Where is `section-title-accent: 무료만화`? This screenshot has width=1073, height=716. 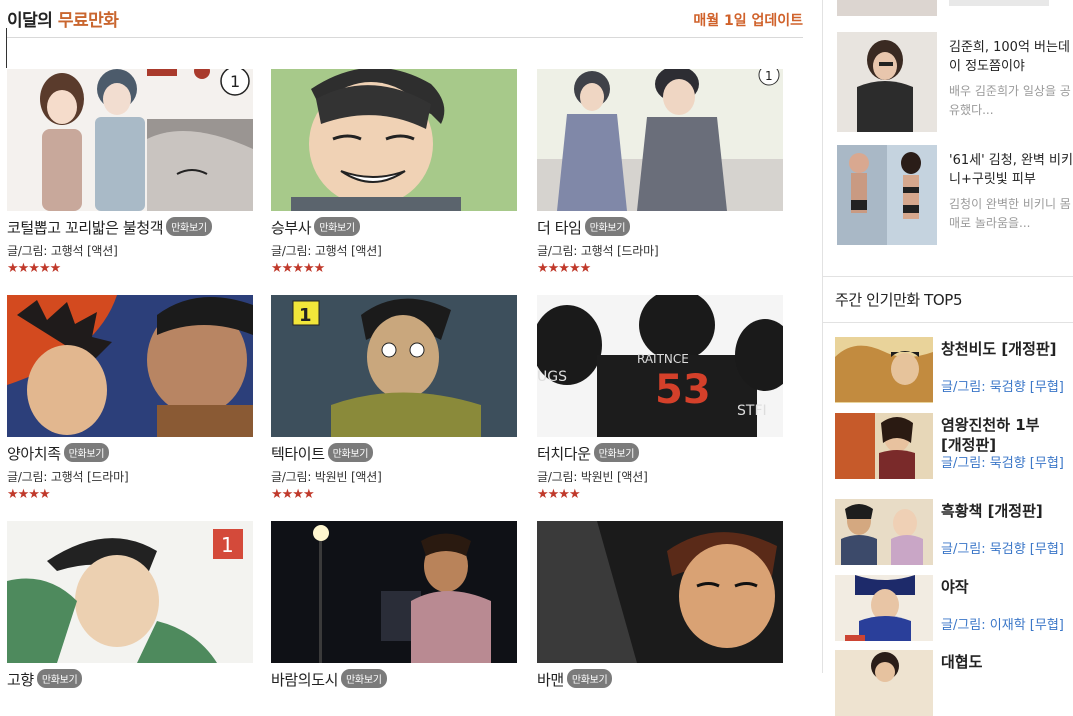
section-title-accent: 무료만화 is located at coordinates (88, 21).